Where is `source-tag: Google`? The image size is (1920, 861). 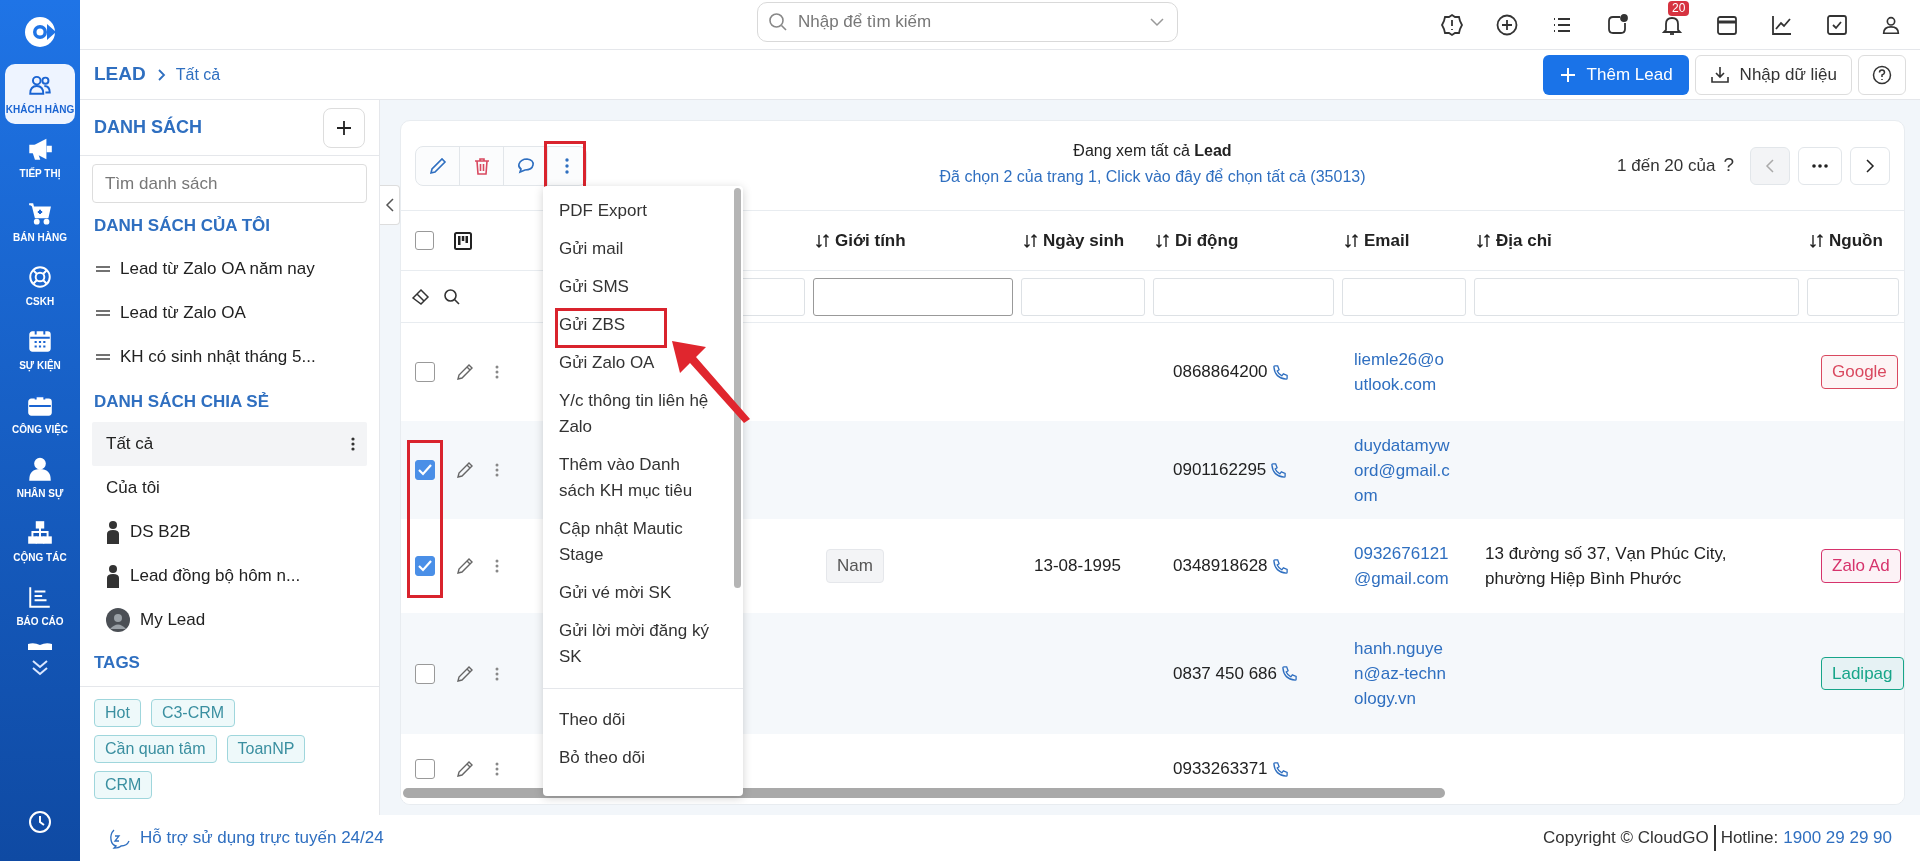 source-tag: Google is located at coordinates (1859, 372).